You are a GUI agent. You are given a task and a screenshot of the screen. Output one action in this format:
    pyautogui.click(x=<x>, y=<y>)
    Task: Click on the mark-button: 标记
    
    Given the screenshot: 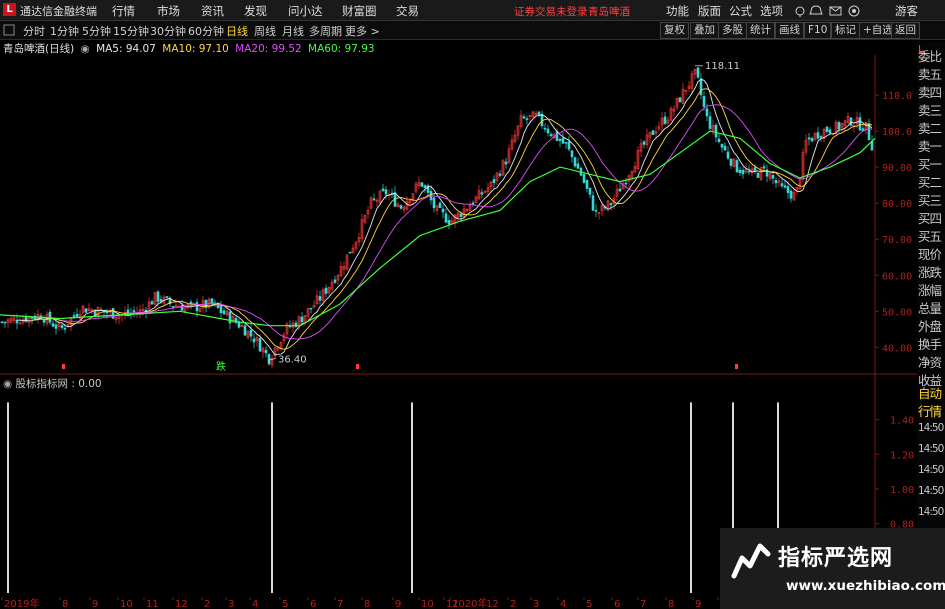 What is the action you would take?
    pyautogui.click(x=845, y=30)
    